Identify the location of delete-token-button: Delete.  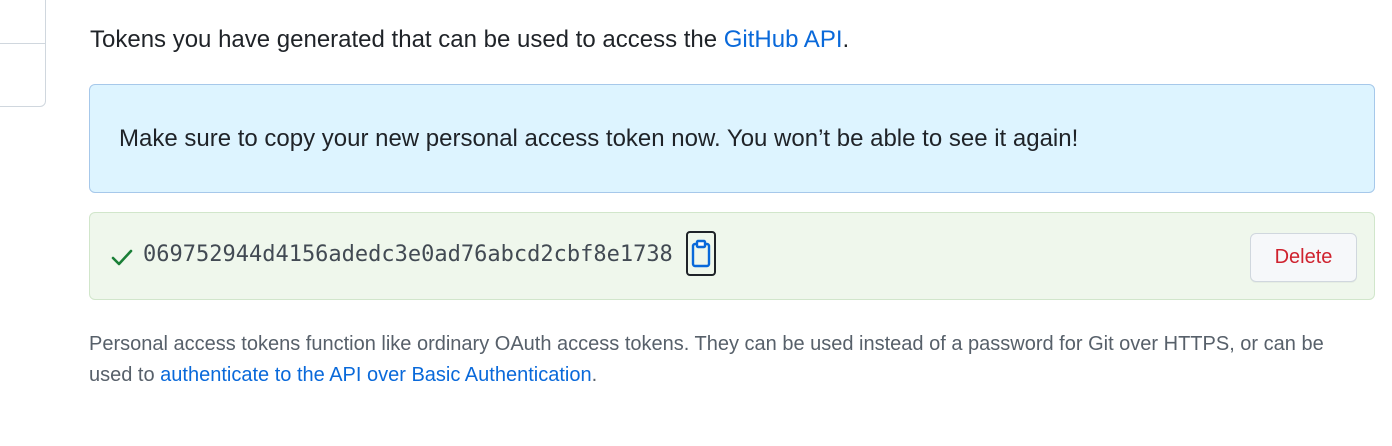
(1303, 257).